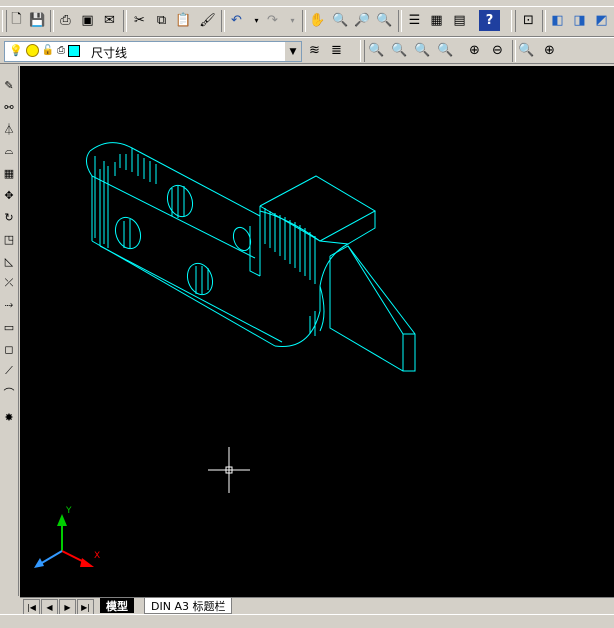 Image resolution: width=614 pixels, height=628 pixels. What do you see at coordinates (9, 173) in the screenshot?
I see `array-icon: ▦` at bounding box center [9, 173].